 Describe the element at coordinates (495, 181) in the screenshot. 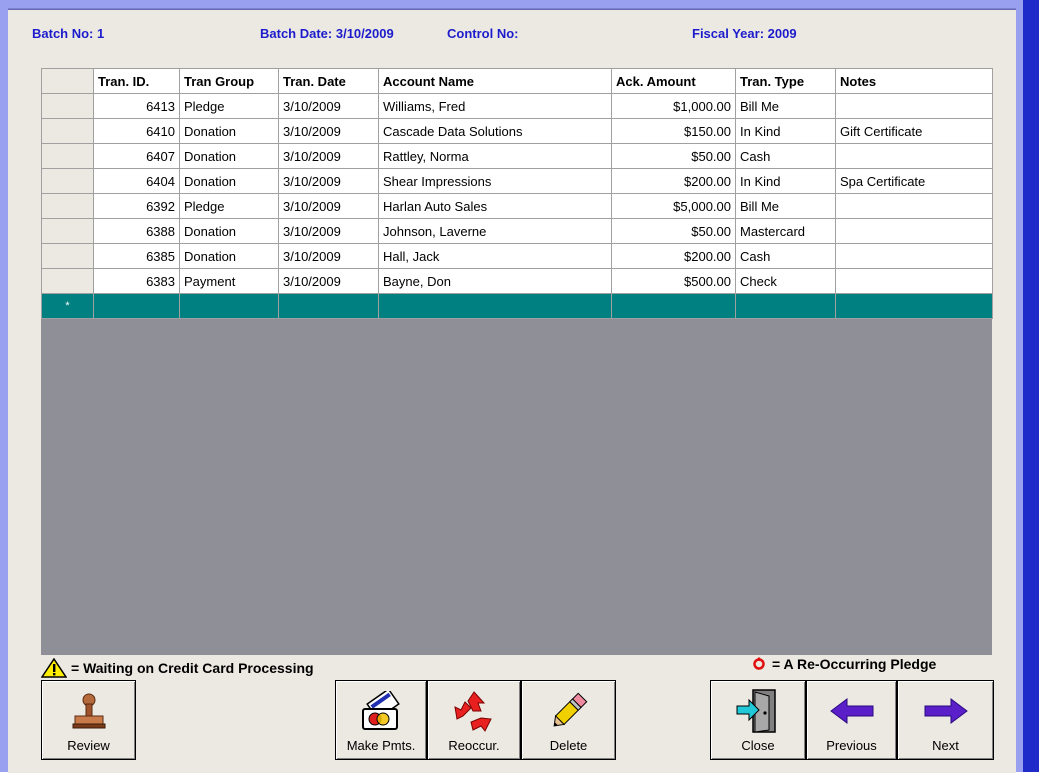

I see `cell-account-name: Shear Impressions` at that location.